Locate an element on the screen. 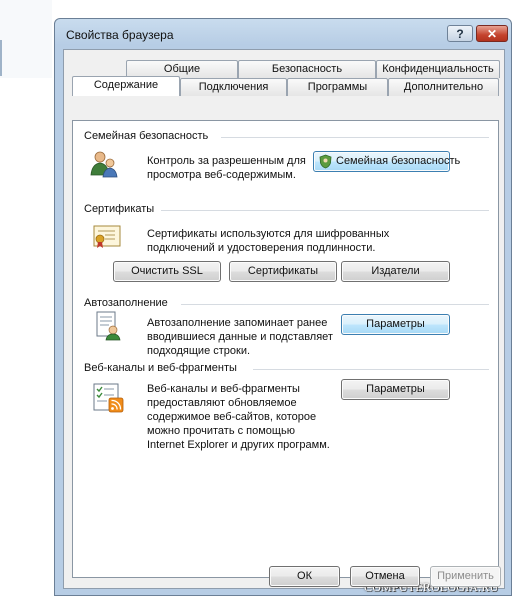 The height and width of the screenshot is (596, 513). family-safety-button: Семейная безопасность is located at coordinates (386, 161).